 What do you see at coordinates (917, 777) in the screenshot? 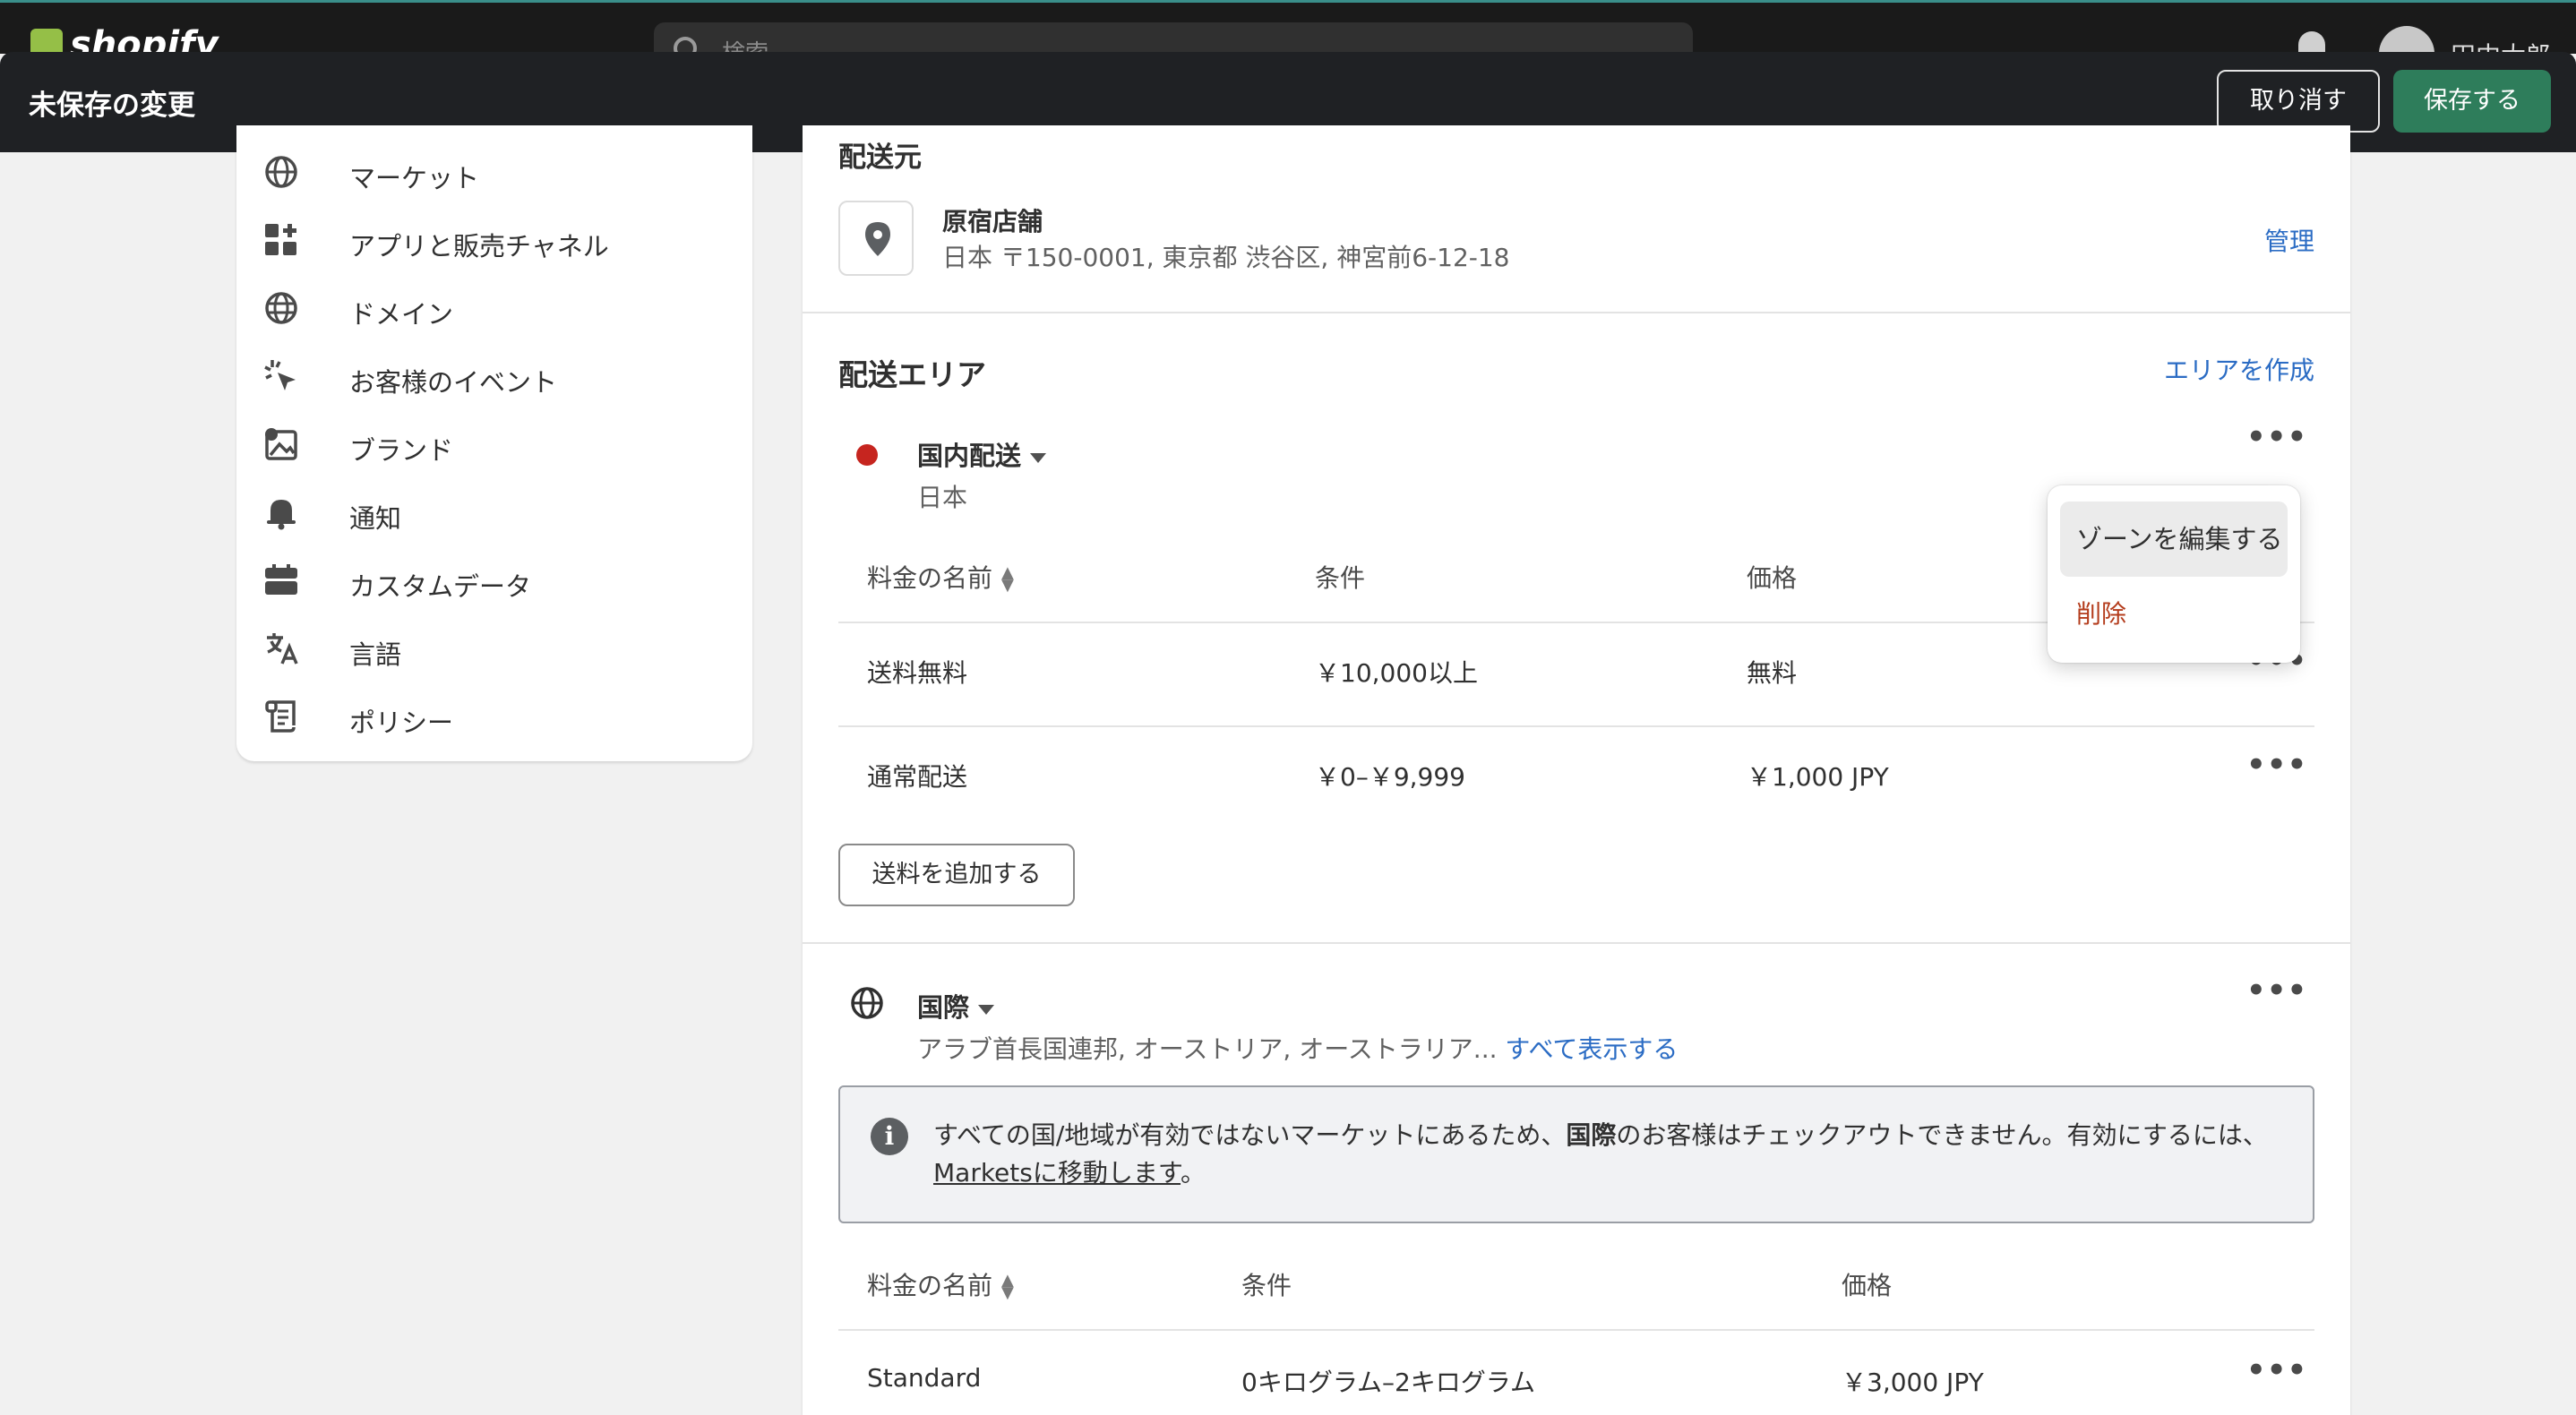
I see `rate-name: 通常配送` at bounding box center [917, 777].